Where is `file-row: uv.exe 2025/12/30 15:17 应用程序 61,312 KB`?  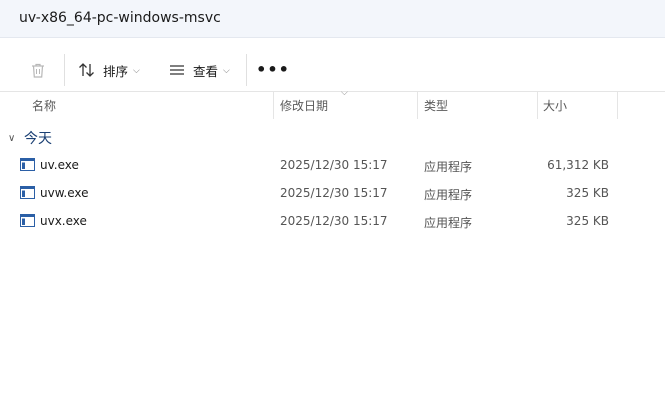 file-row: uv.exe 2025/12/30 15:17 应用程序 61,312 KB is located at coordinates (332, 165).